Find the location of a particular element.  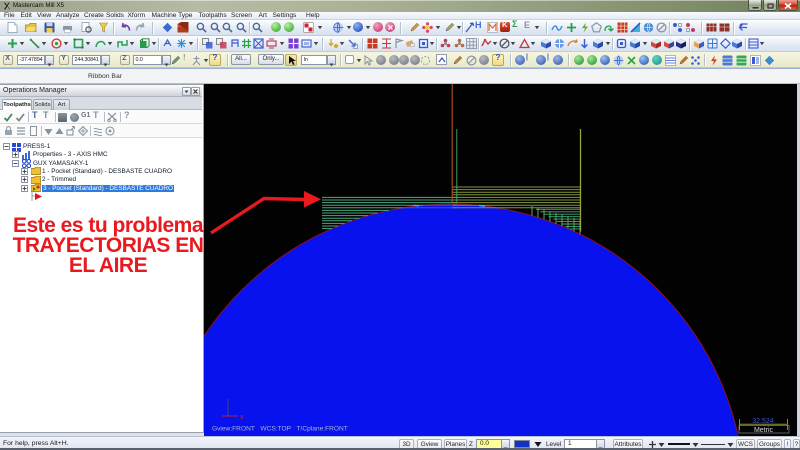

svg-text: Metric is located at coordinates (764, 430).